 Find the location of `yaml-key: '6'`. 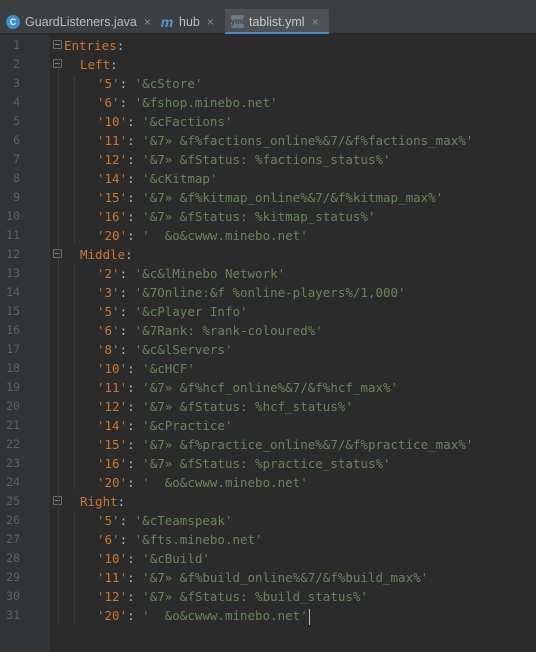

yaml-key: '6' is located at coordinates (108, 102).